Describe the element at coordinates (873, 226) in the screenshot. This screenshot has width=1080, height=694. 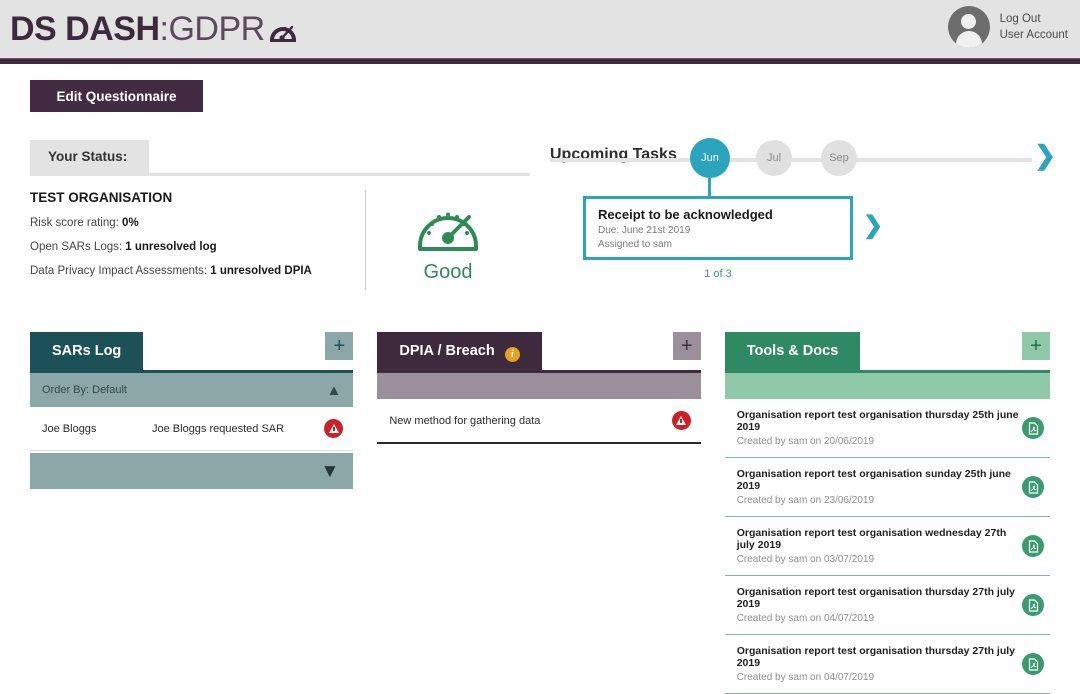
I see `task-next-chevron-right-icon: ❯` at that location.